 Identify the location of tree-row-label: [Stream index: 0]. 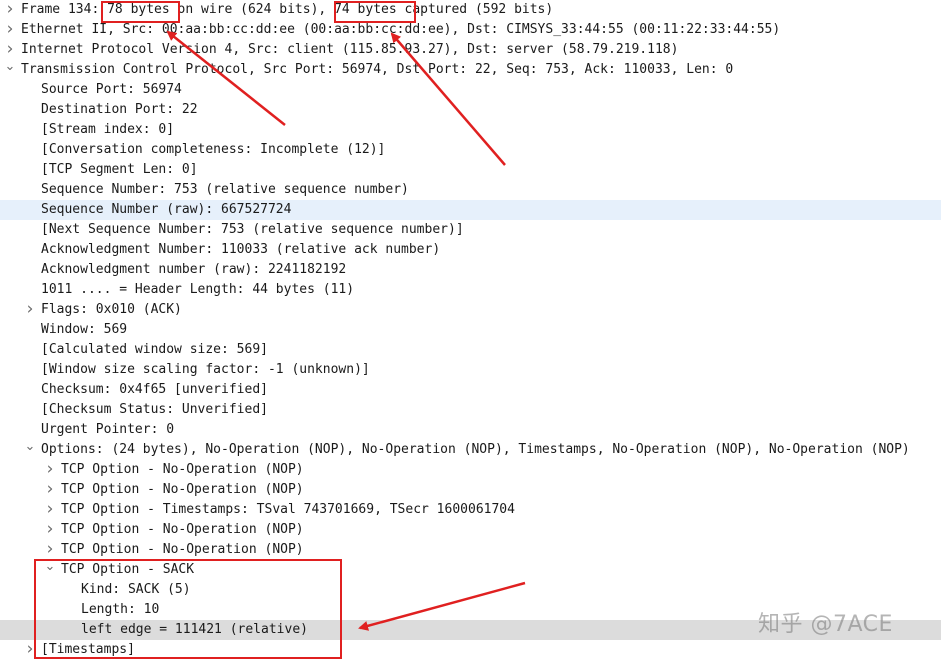
(108, 129).